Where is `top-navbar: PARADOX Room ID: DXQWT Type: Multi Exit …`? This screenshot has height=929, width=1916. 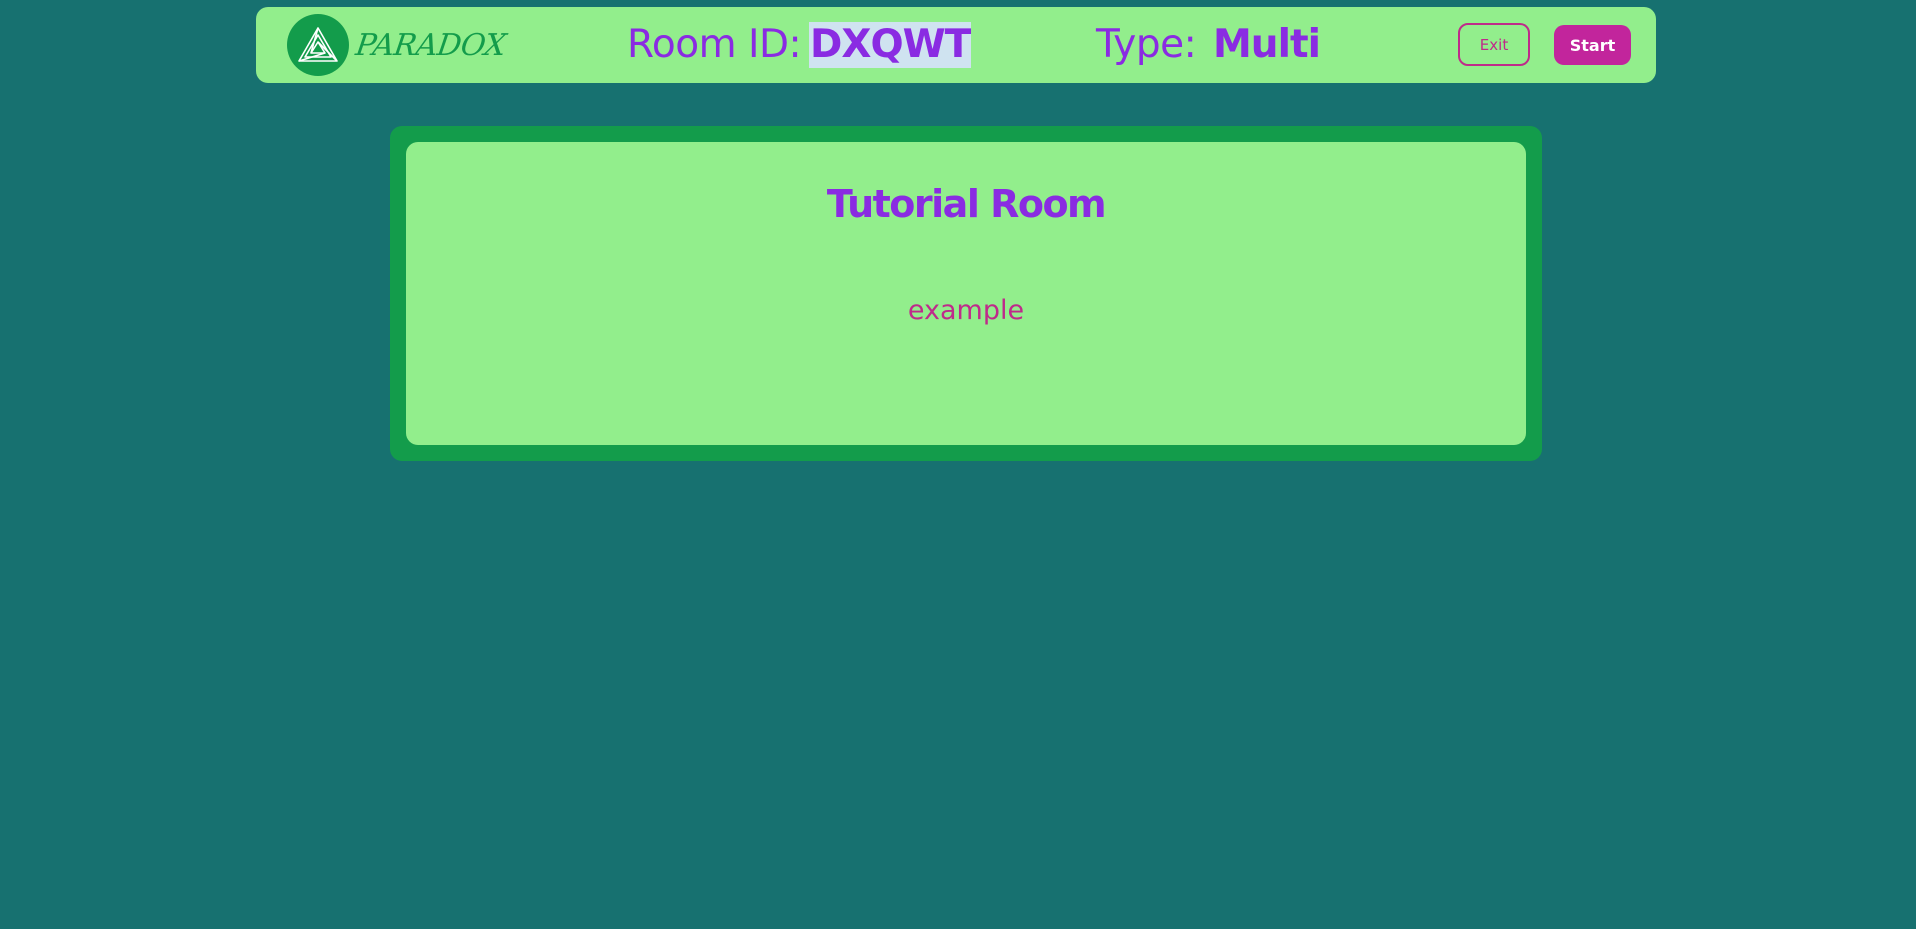
top-navbar: PARADOX Room ID: DXQWT Type: Multi Exit … is located at coordinates (956, 45).